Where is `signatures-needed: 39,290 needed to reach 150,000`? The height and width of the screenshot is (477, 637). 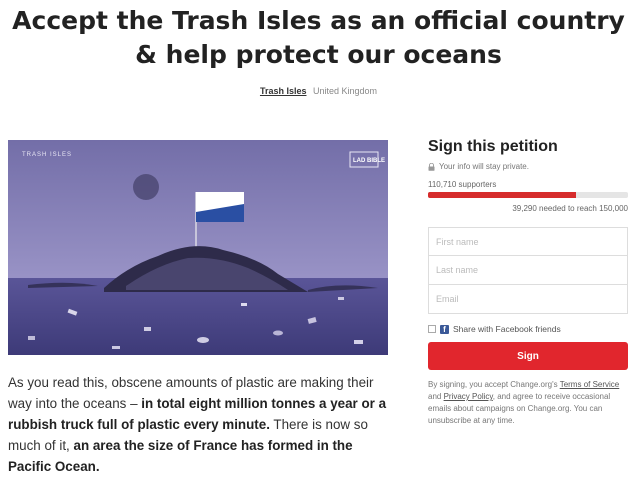
signatures-needed: 39,290 needed to reach 150,000 is located at coordinates (570, 208).